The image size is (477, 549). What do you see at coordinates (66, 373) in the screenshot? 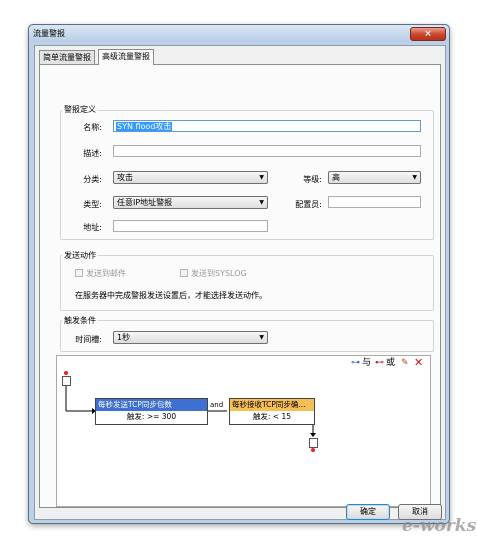
I see `start-marker-icon` at bounding box center [66, 373].